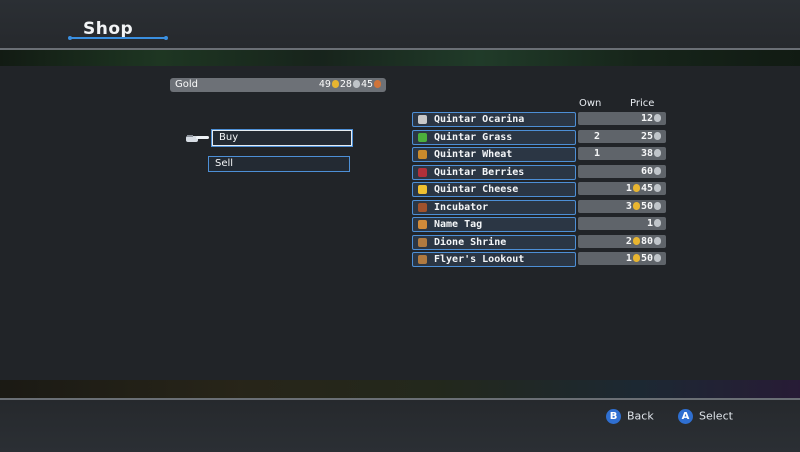  What do you see at coordinates (422, 119) in the screenshot?
I see `ocarina-icon` at bounding box center [422, 119].